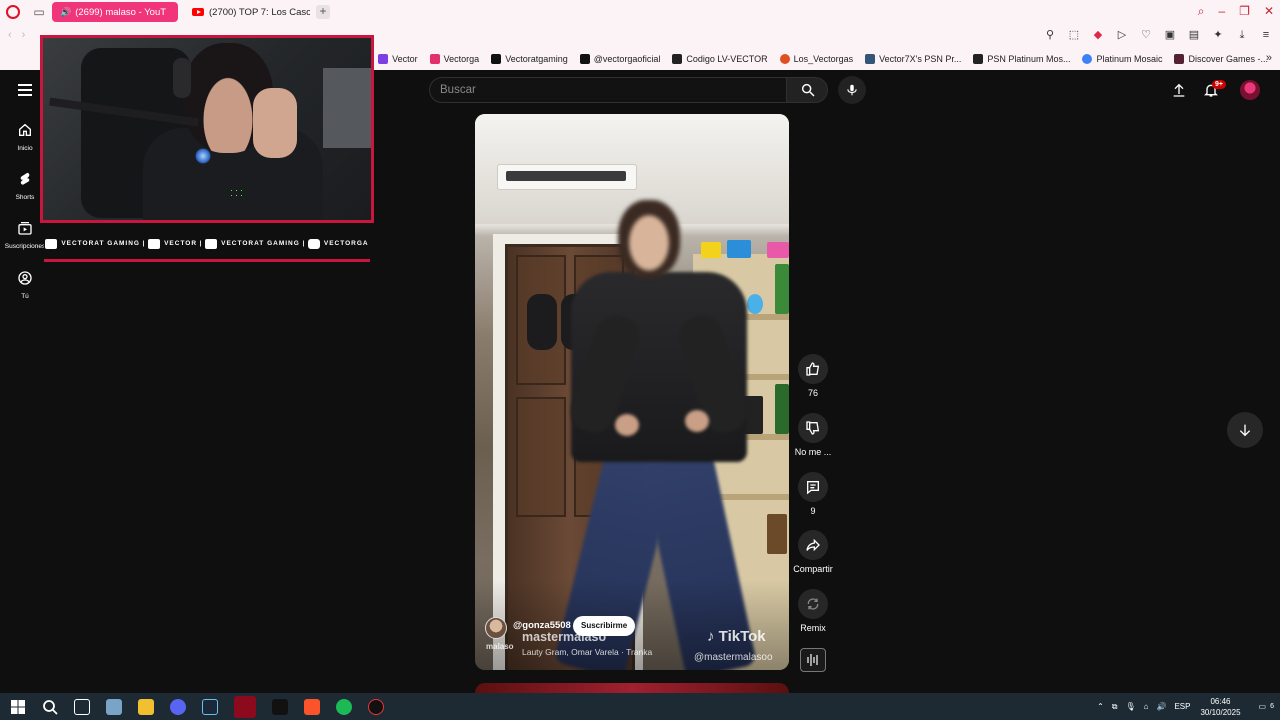  Describe the element at coordinates (542, 625) in the screenshot. I see `channel-name: @gonza5508` at that location.